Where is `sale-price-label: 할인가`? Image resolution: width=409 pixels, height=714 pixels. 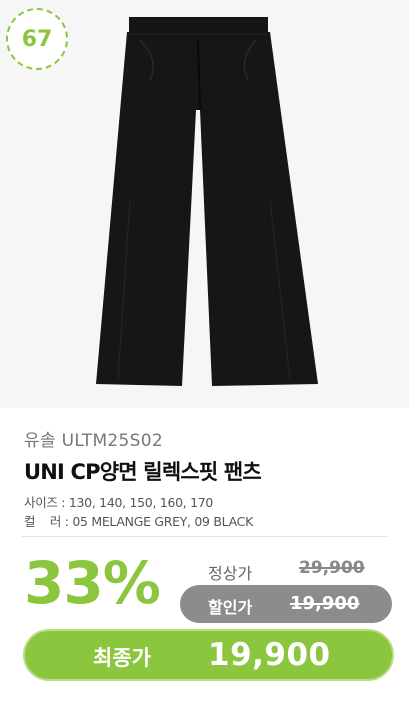
sale-price-label: 할인가 is located at coordinates (230, 607).